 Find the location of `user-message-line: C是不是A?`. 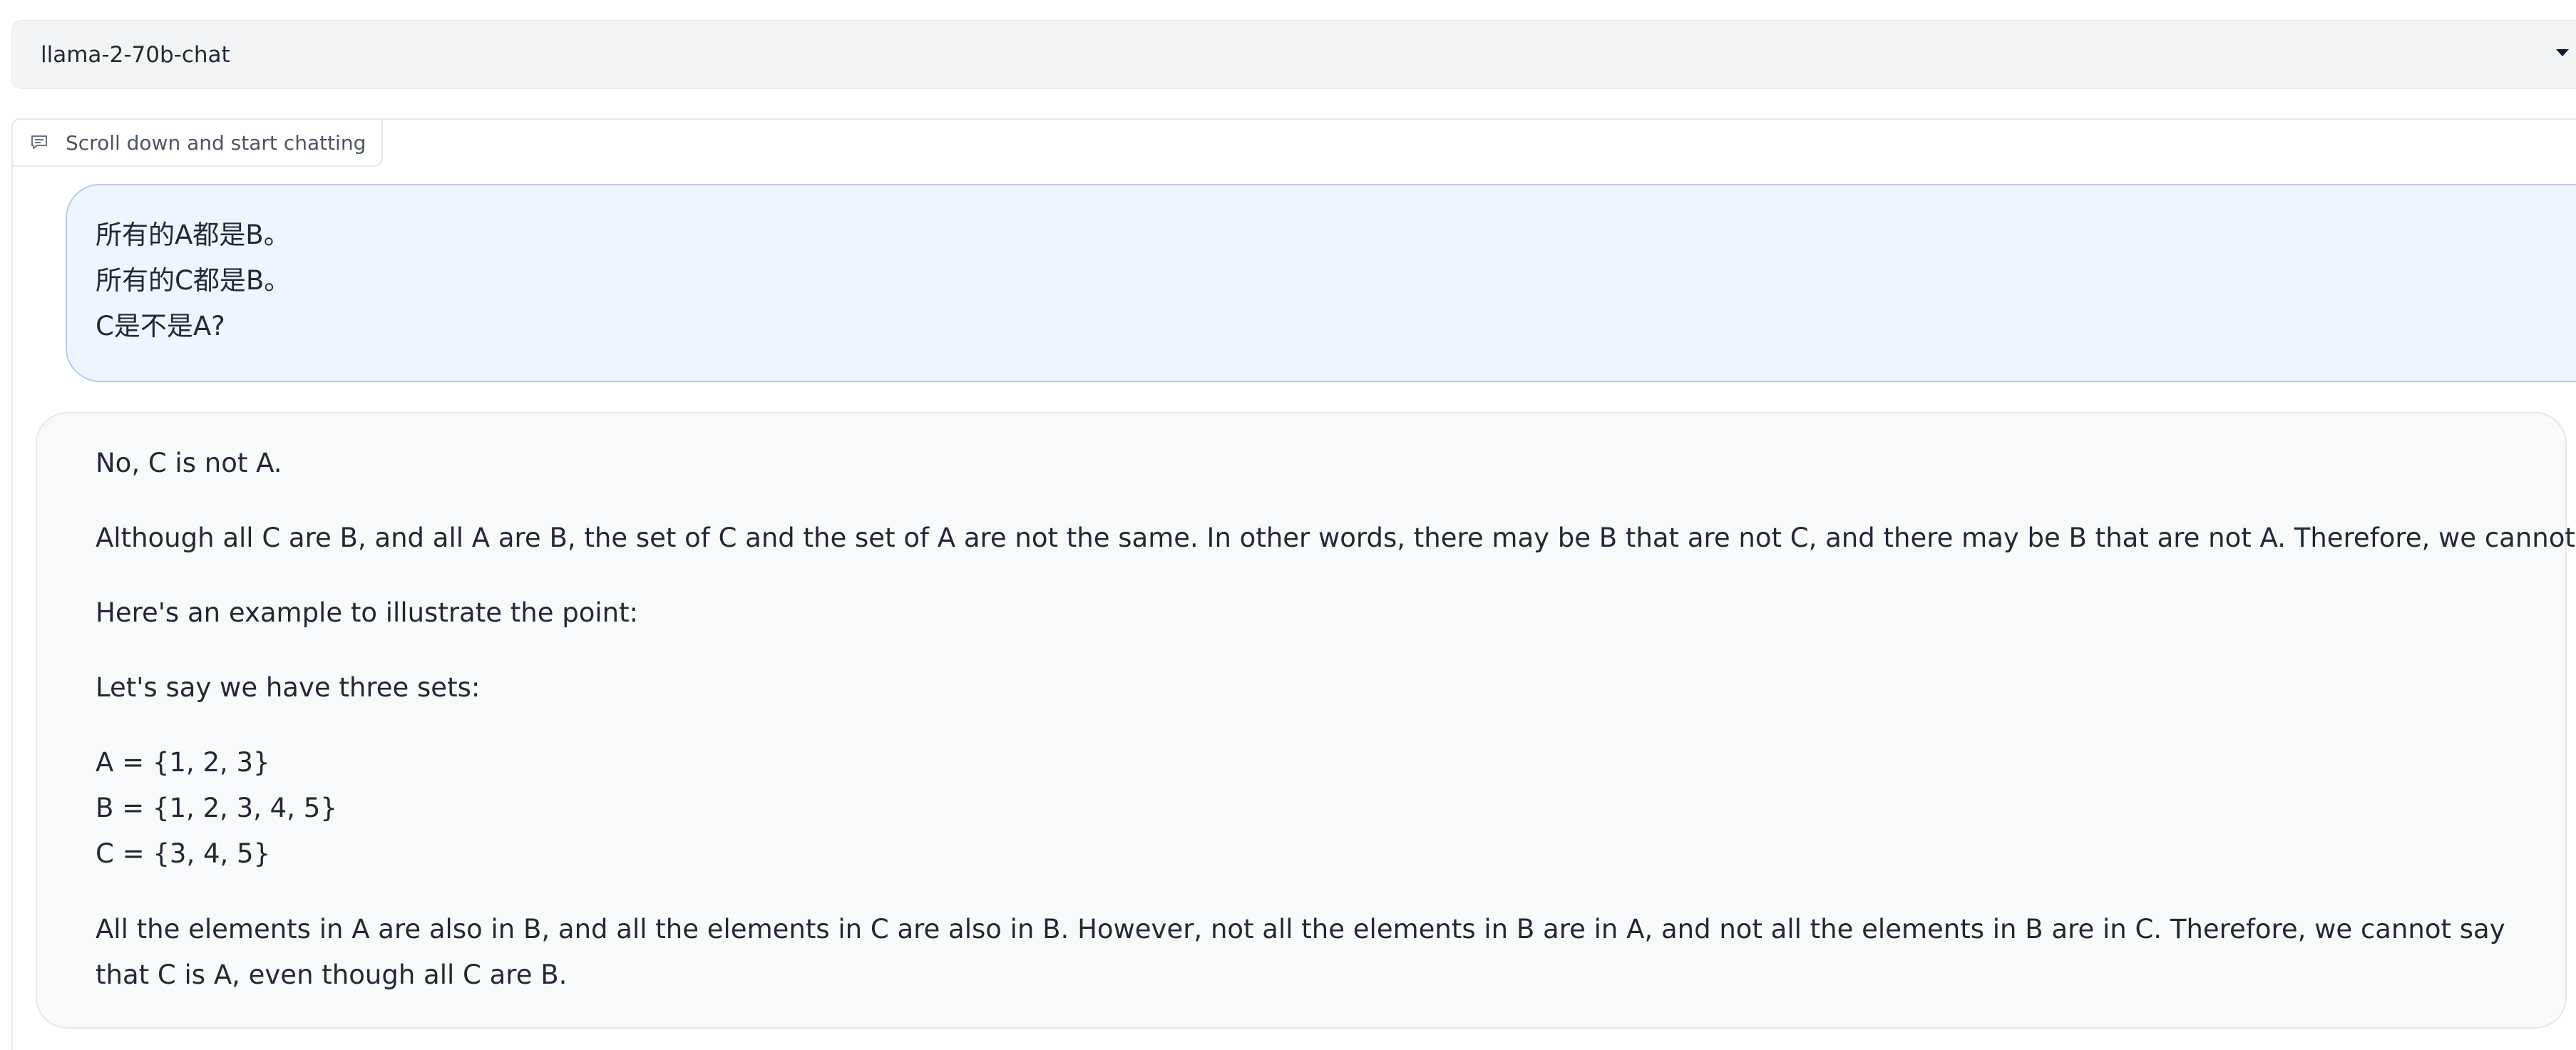

user-message-line: C是不是A? is located at coordinates (160, 326).